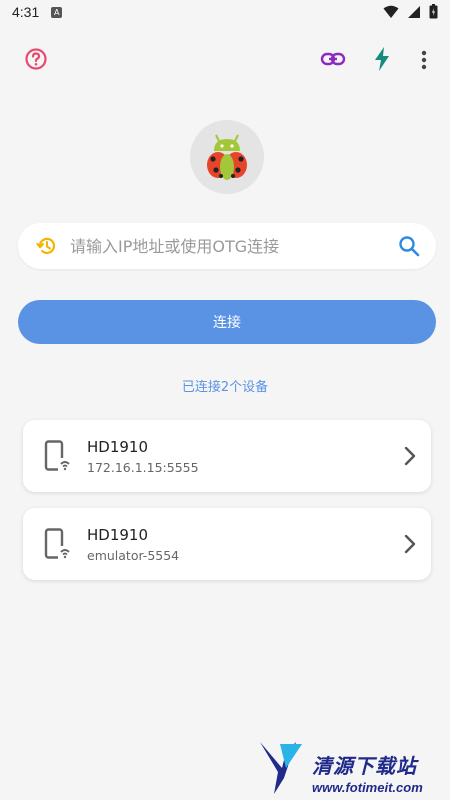  What do you see at coordinates (281, 768) in the screenshot?
I see `watermark-logo-icon` at bounding box center [281, 768].